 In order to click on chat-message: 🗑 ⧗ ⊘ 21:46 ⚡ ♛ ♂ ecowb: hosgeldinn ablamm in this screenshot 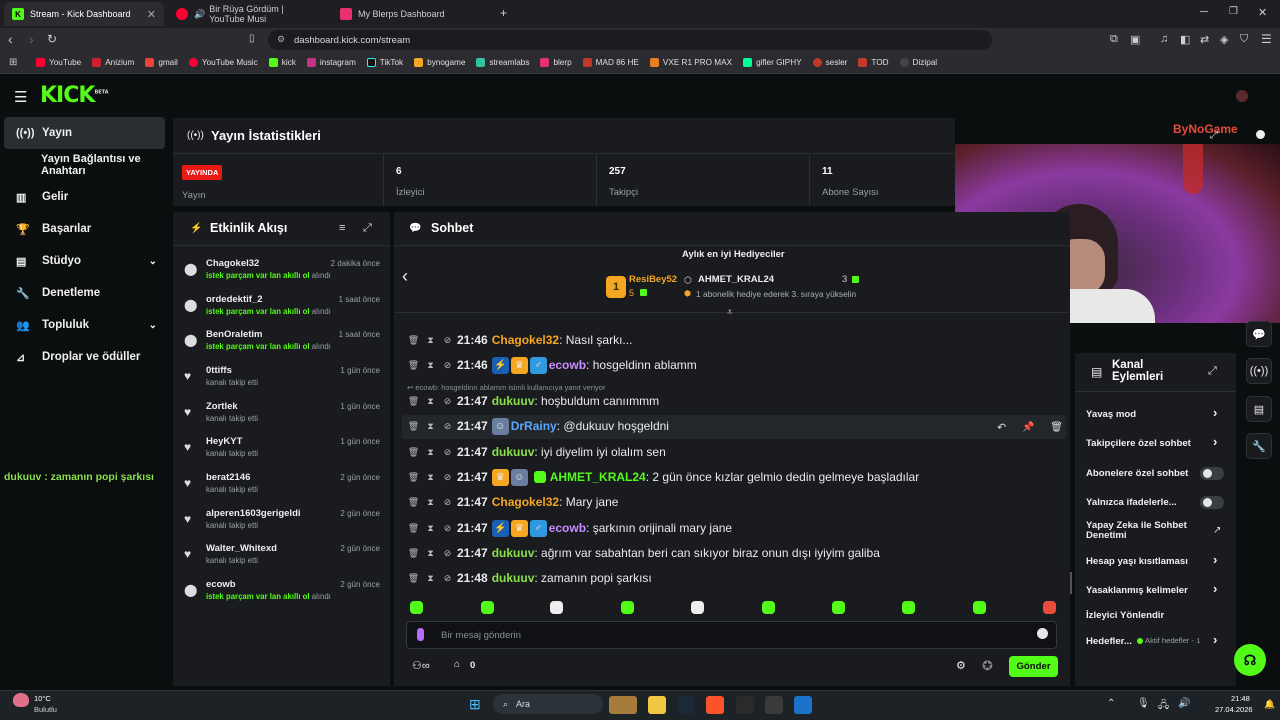, I will do `click(737, 365)`.